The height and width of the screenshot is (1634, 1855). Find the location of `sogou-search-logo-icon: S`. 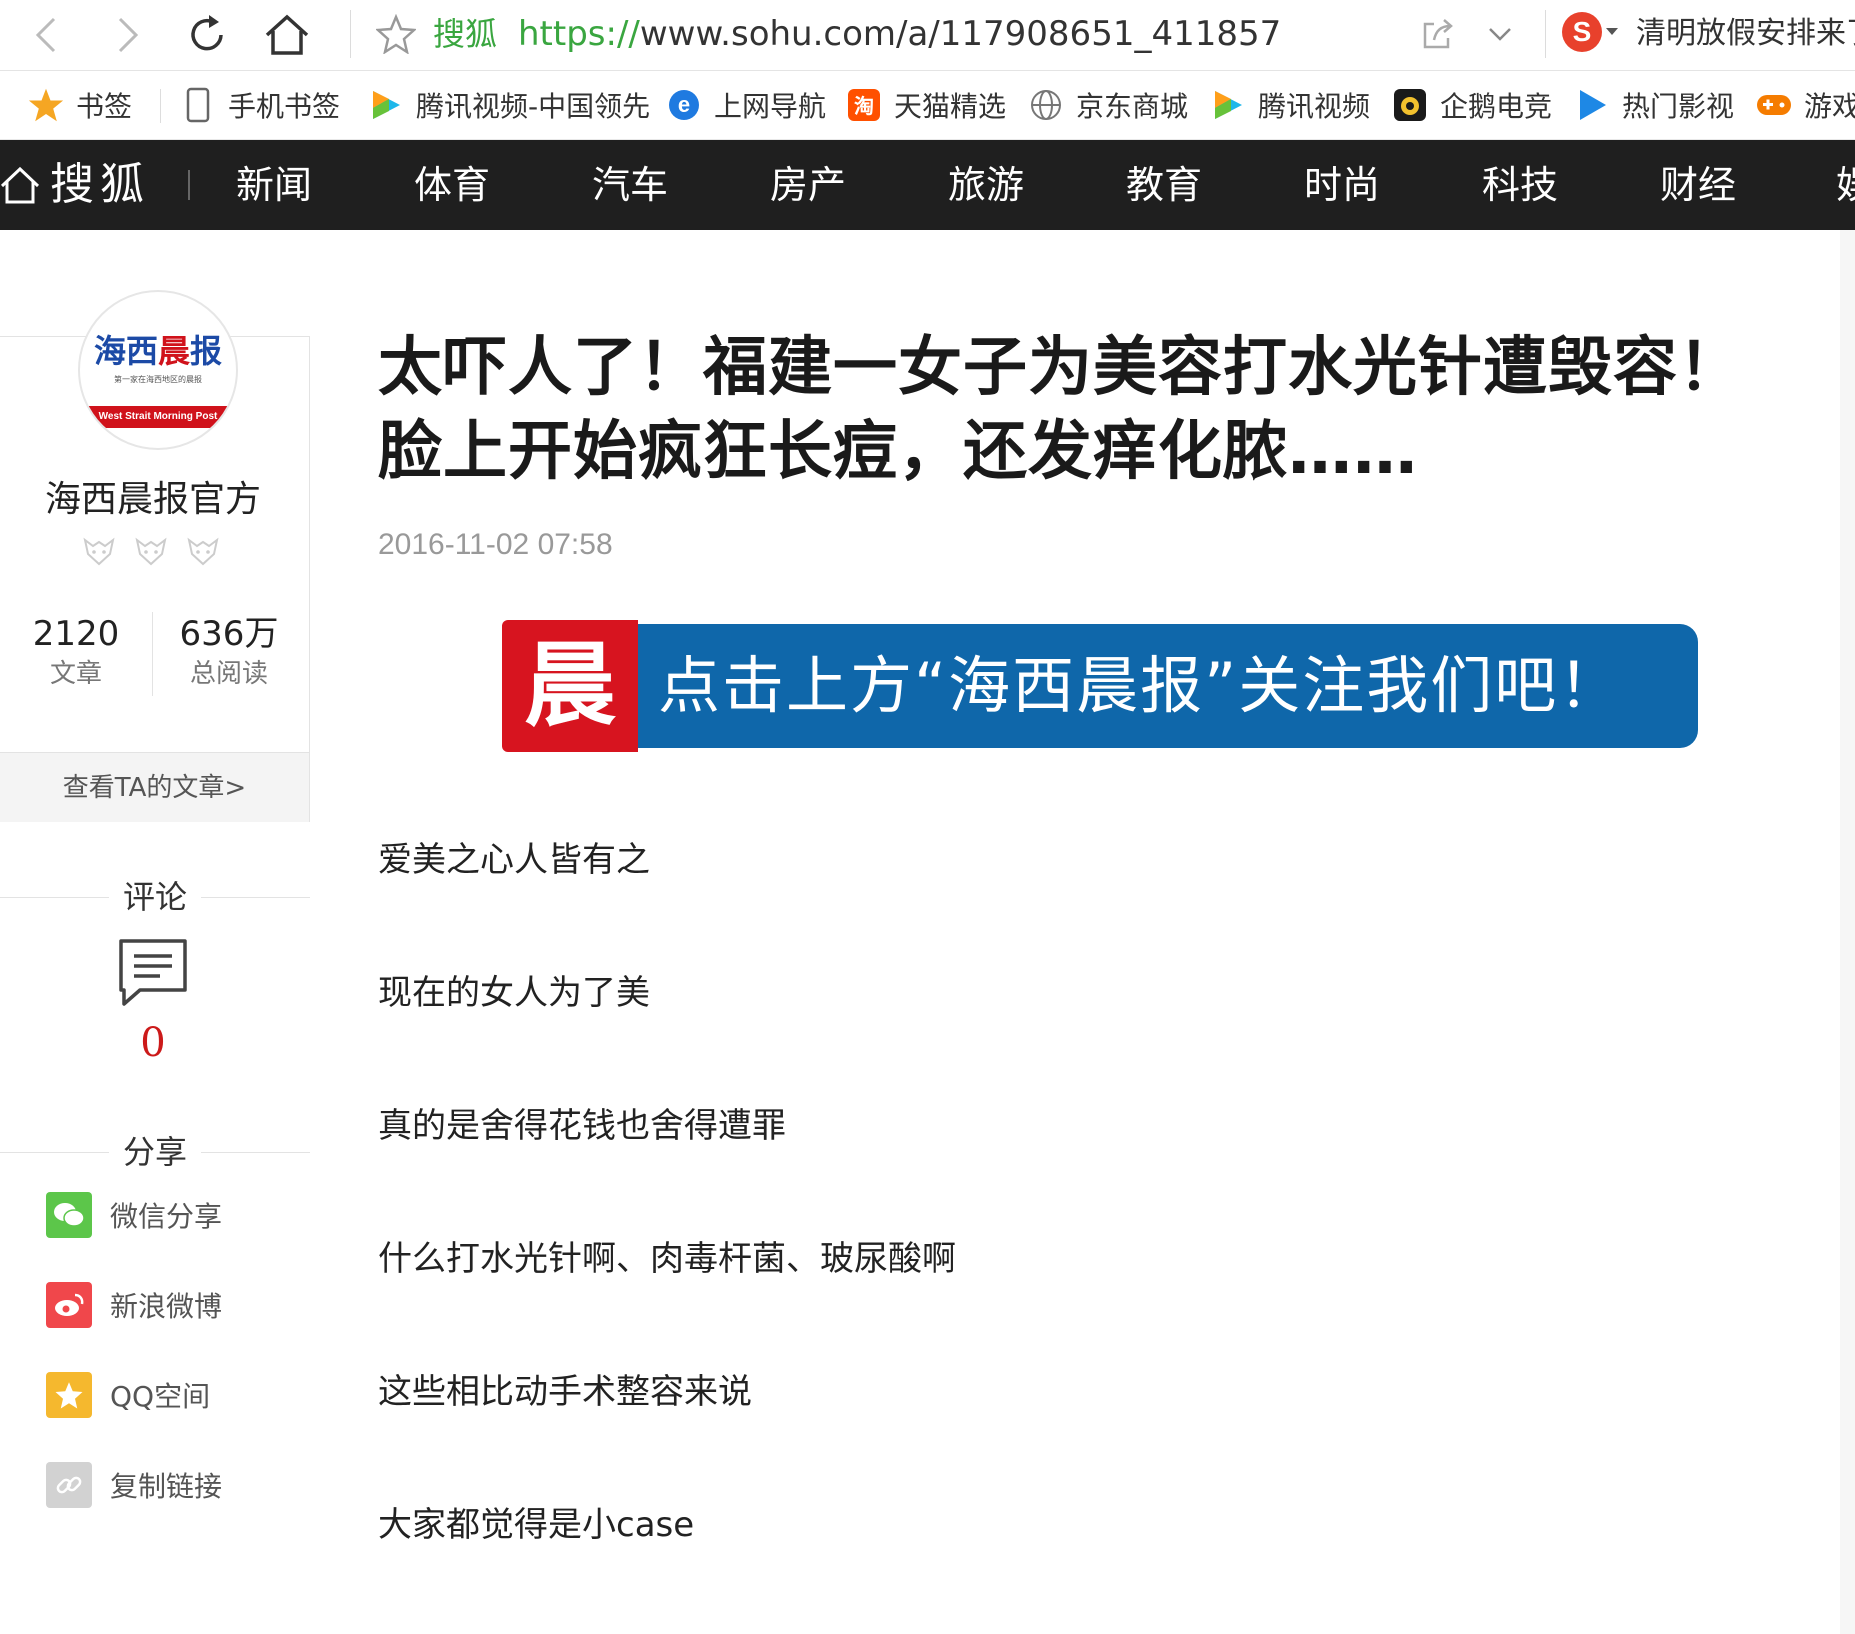

sogou-search-logo-icon: S is located at coordinates (1582, 32).